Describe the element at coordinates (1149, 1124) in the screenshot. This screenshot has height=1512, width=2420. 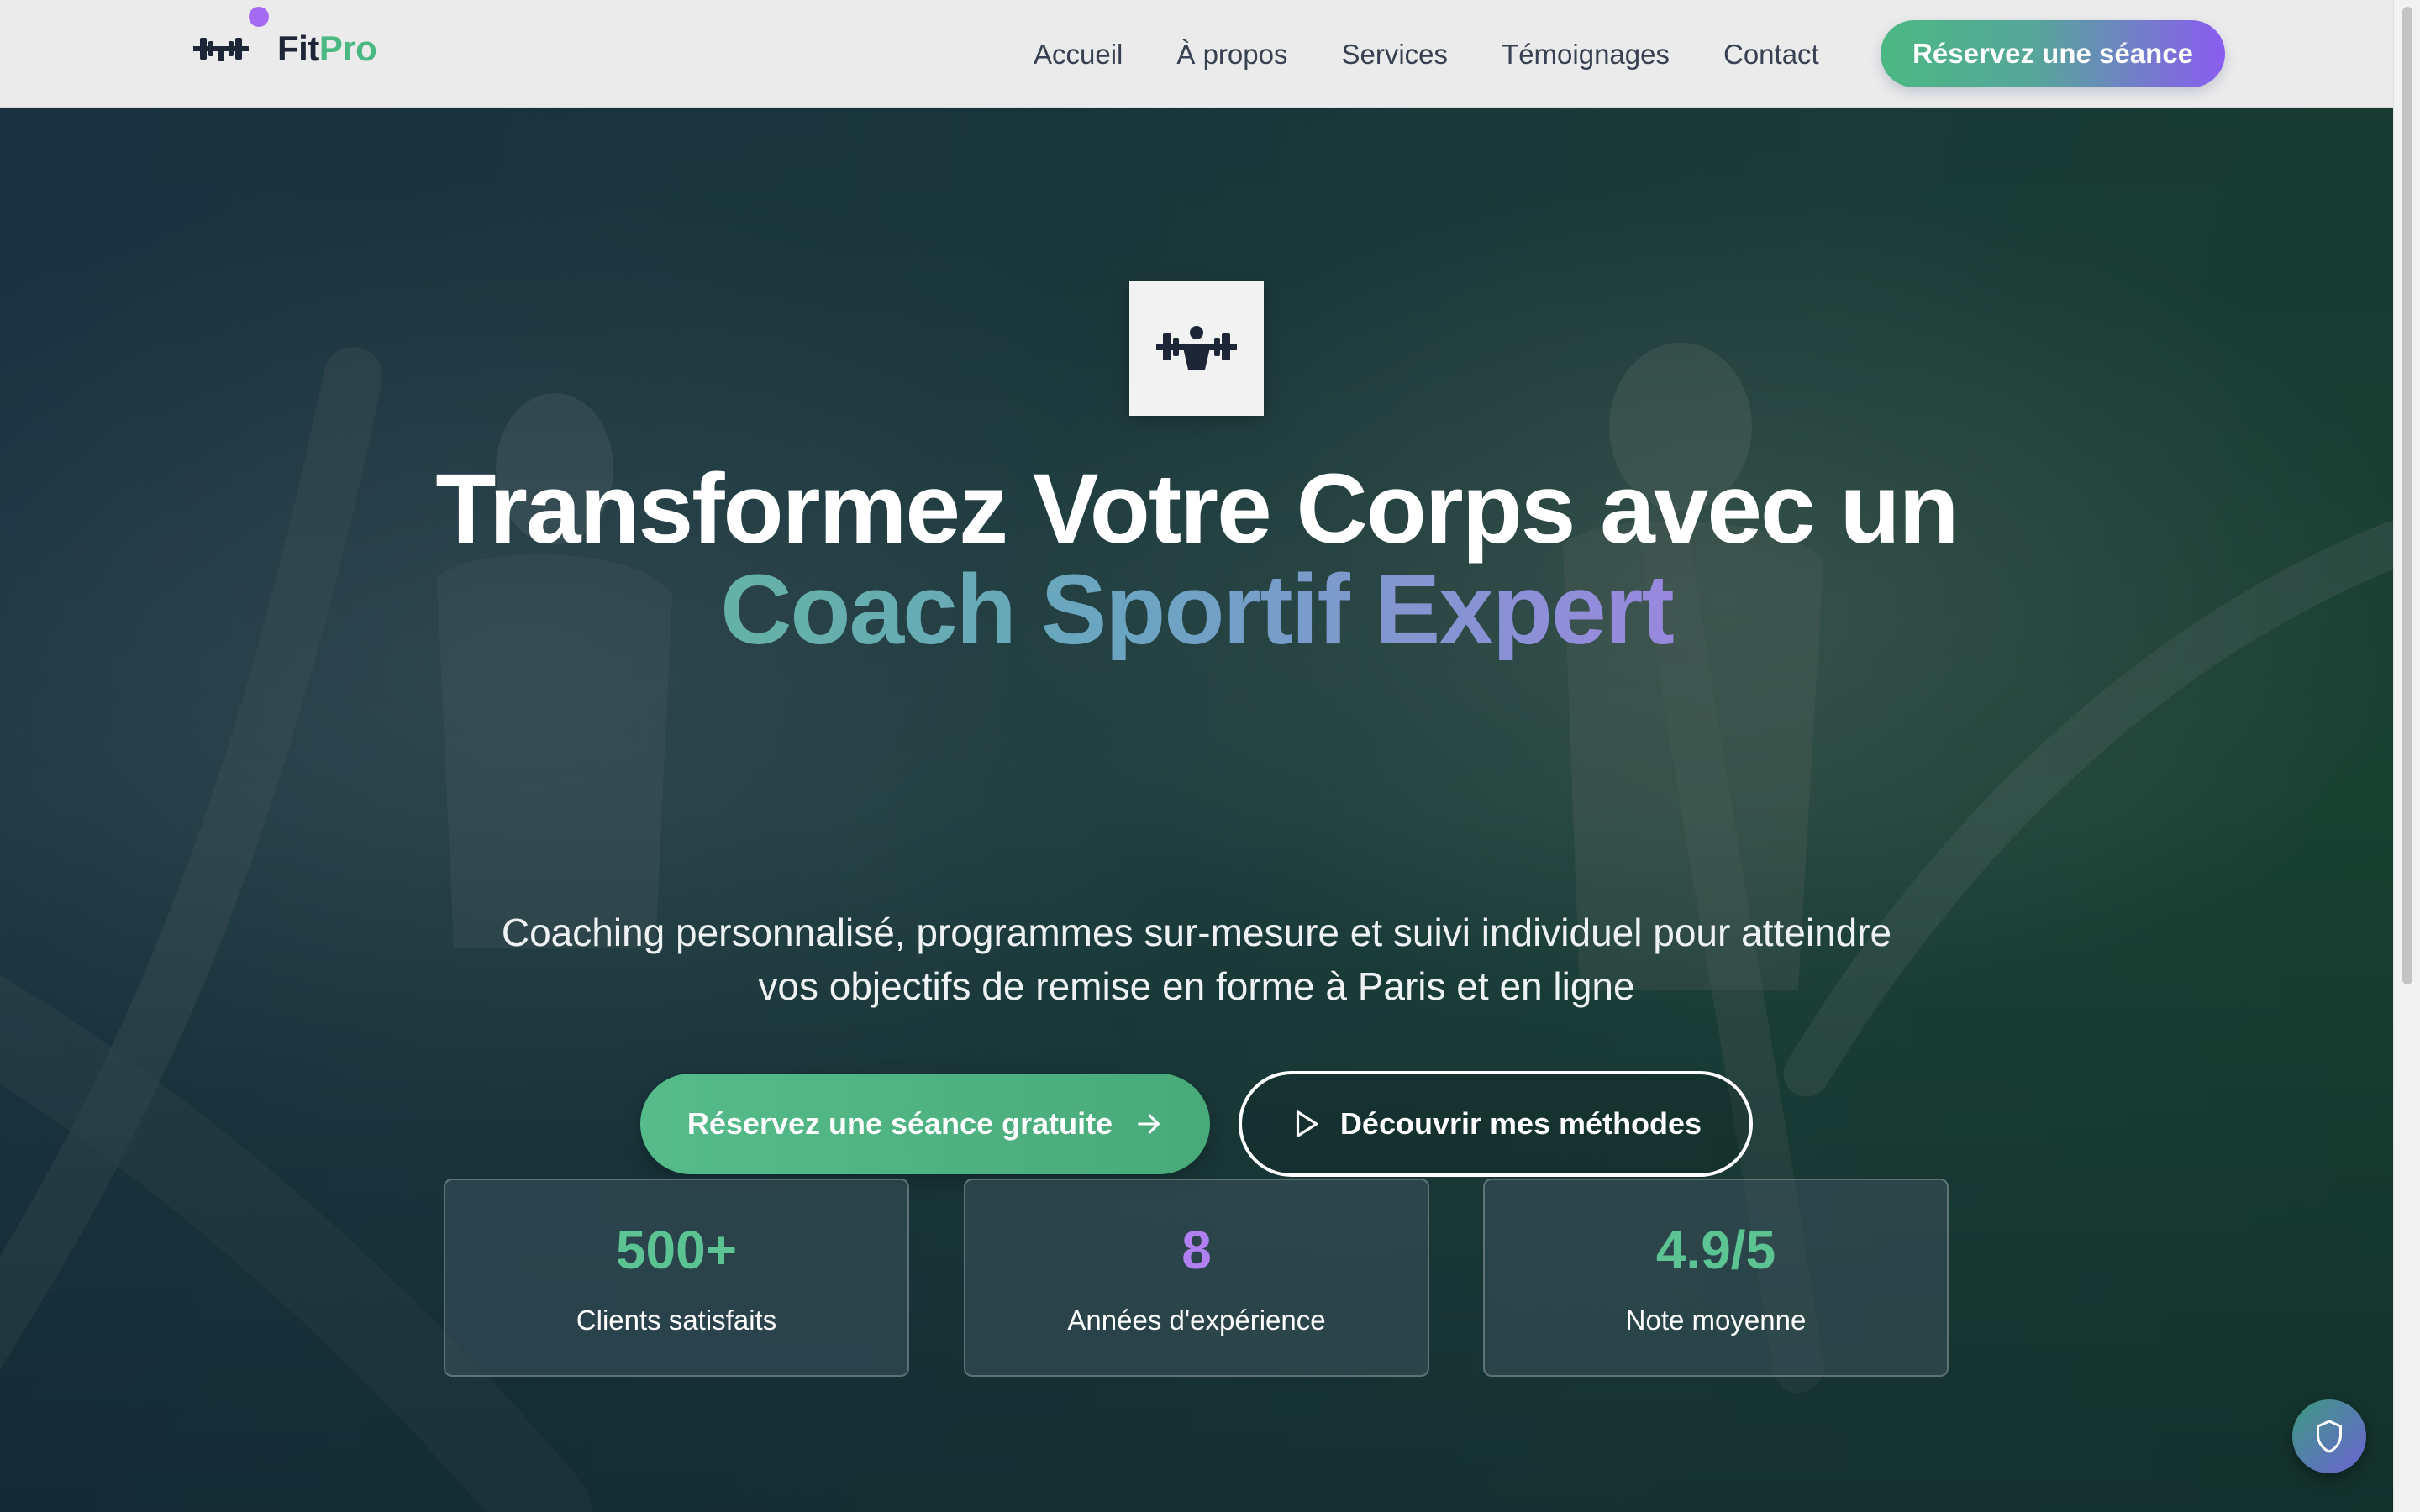
I see `arrow-right-icon` at that location.